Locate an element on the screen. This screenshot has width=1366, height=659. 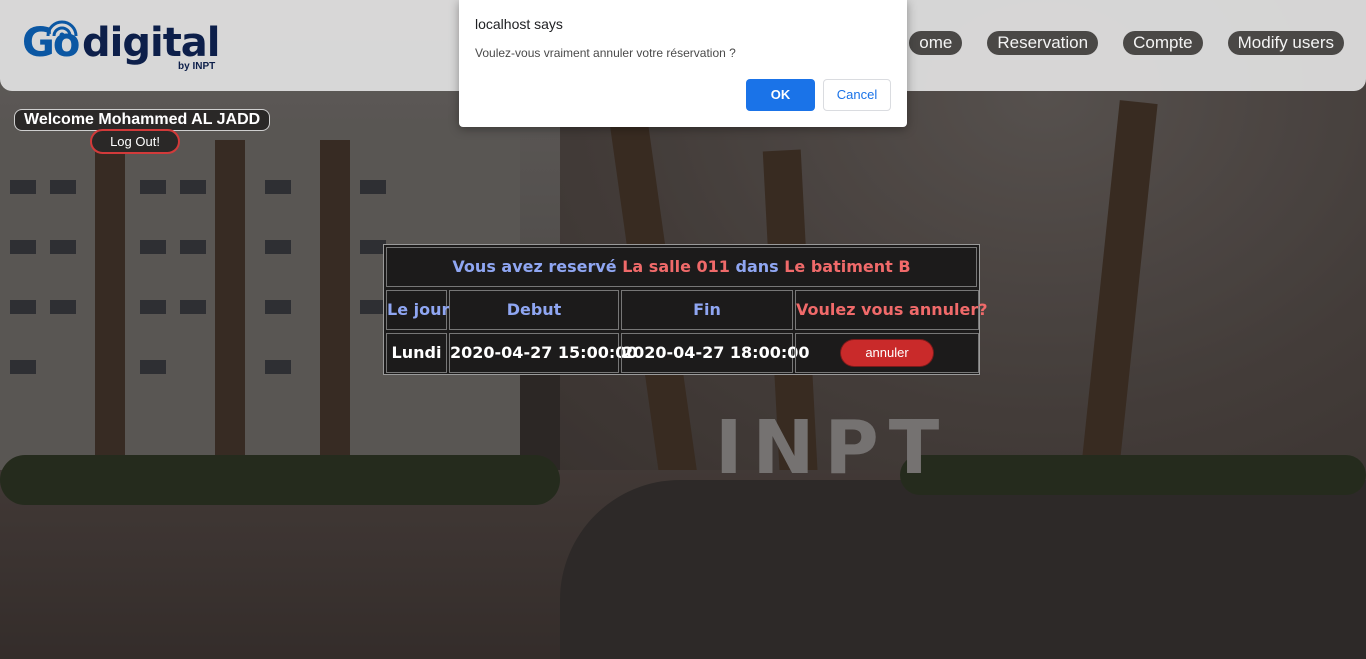
column-header-annuler: Voulez vous annuler? is located at coordinates (891, 310).